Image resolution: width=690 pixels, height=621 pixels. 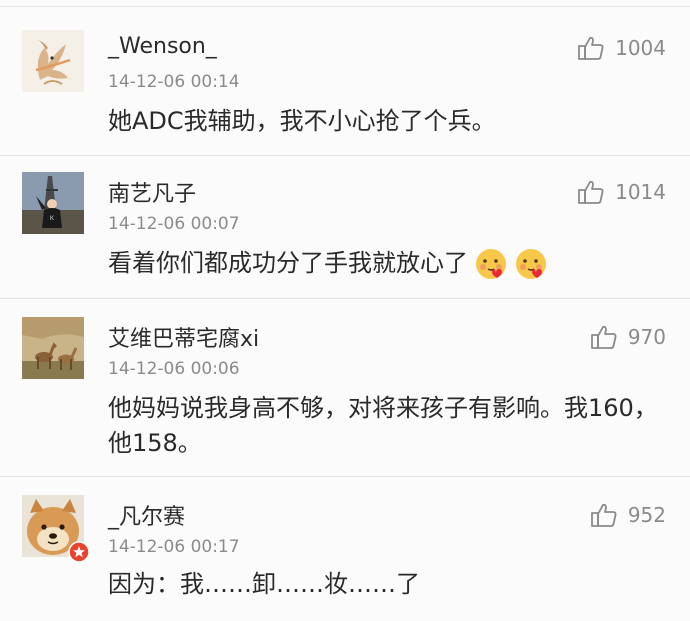 I want to click on like-button: 970, so click(x=628, y=337).